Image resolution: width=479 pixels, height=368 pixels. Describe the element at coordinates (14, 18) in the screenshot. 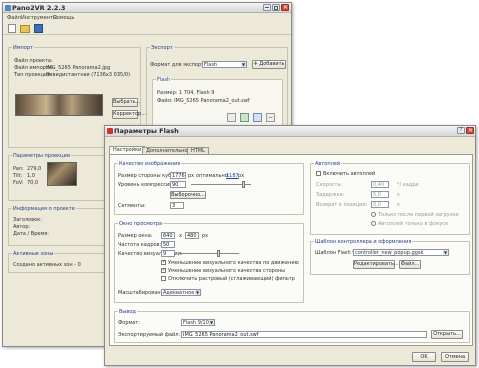

I see `menu-file: Файл` at that location.